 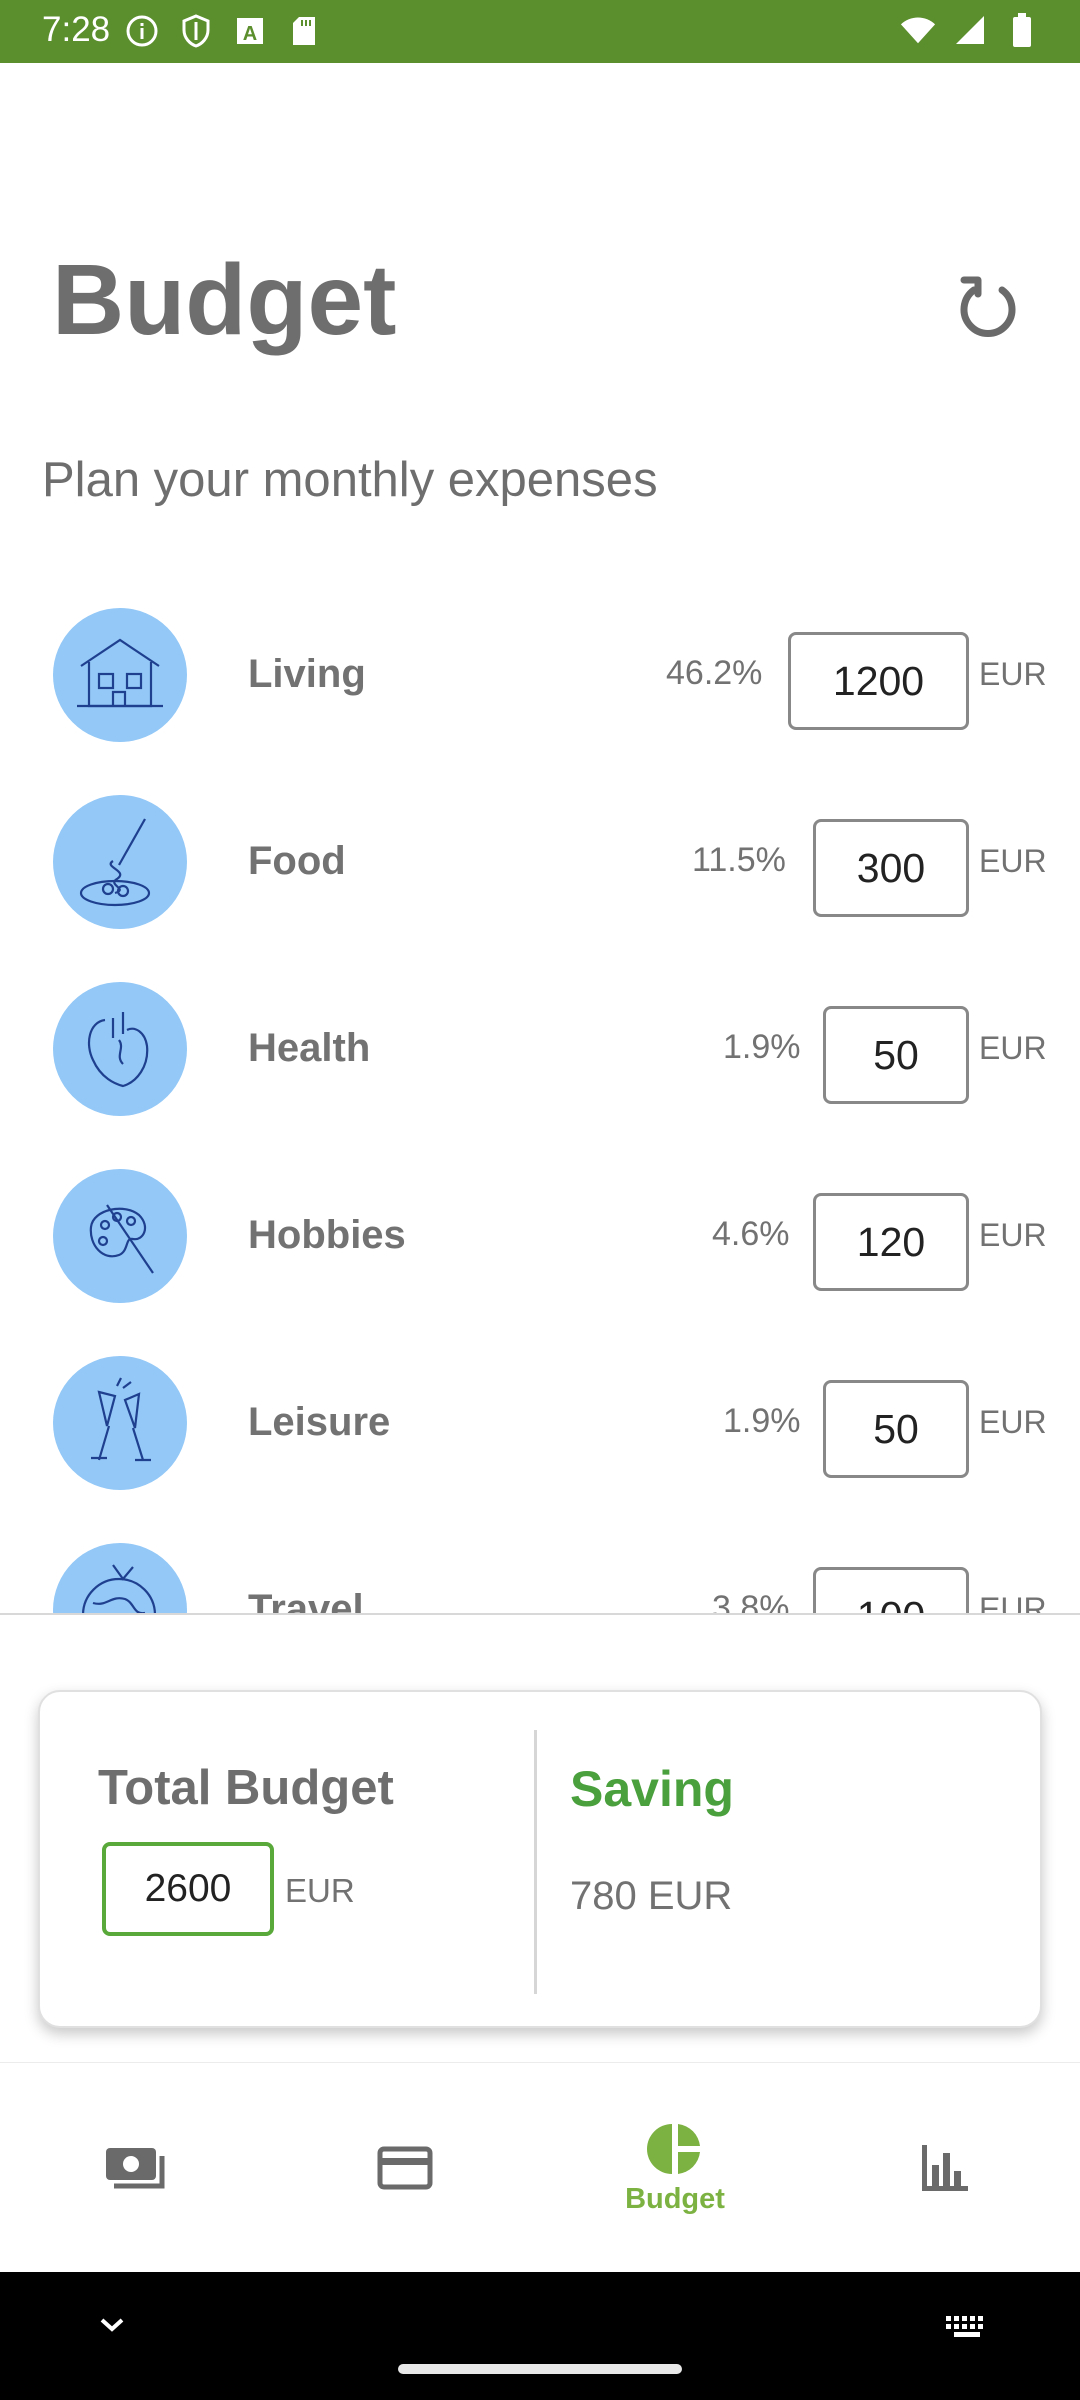 I want to click on category-row-leisure: Leisure 1.9% 50 EUR, so click(x=540, y=1431).